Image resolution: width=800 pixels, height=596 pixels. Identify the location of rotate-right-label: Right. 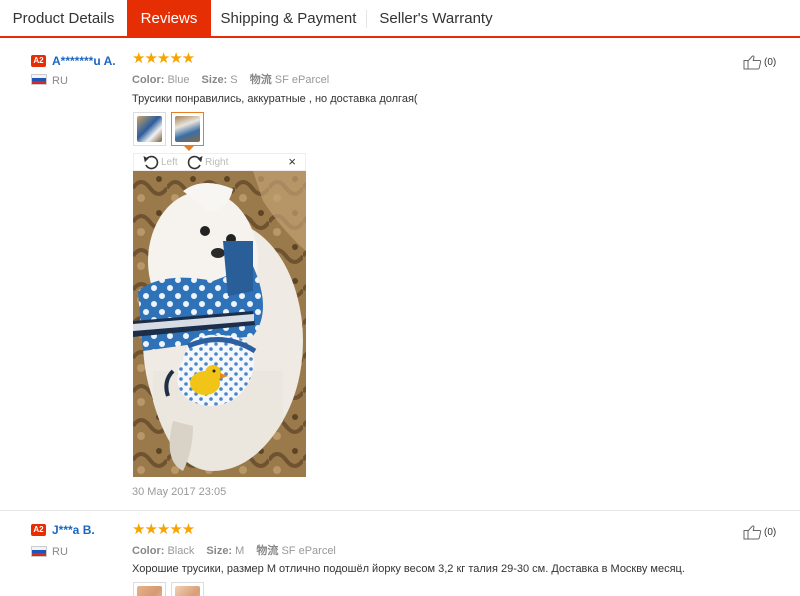
(217, 162).